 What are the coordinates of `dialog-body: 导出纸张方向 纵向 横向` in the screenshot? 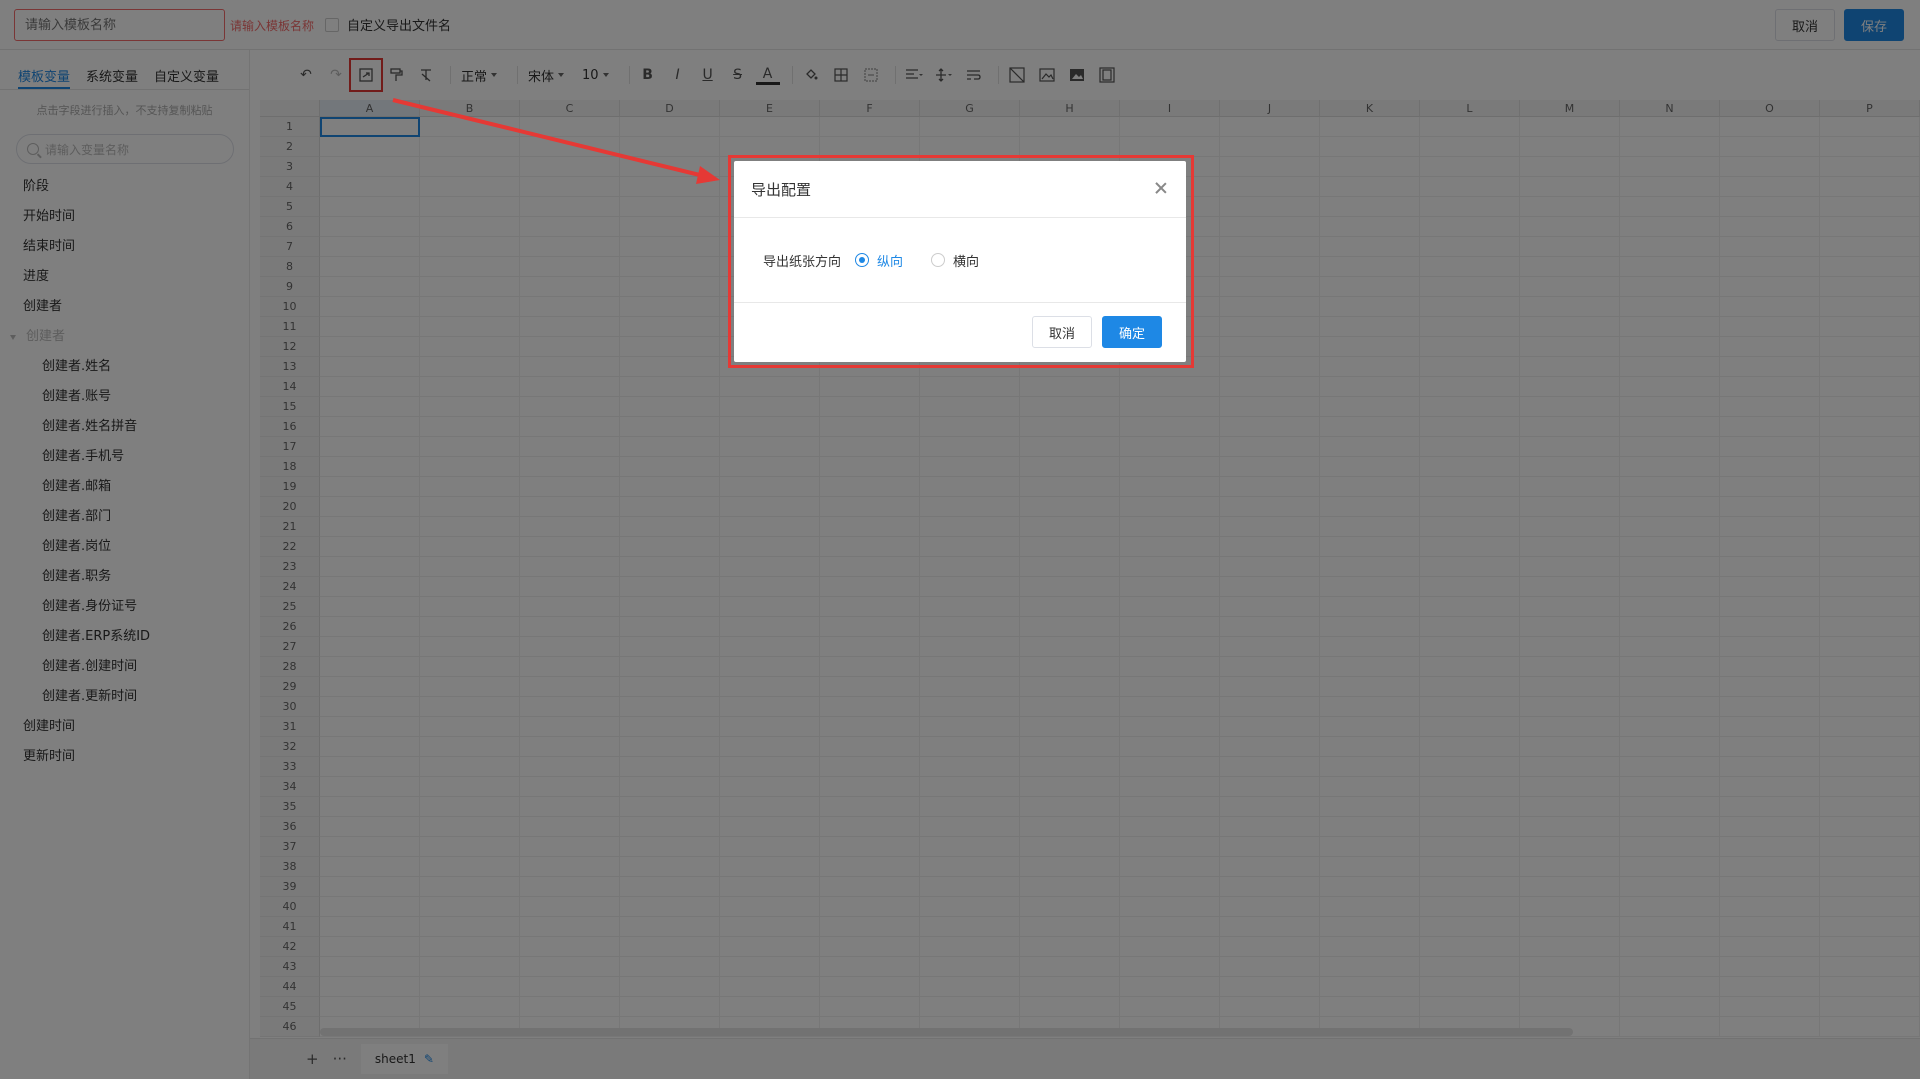 It's located at (960, 260).